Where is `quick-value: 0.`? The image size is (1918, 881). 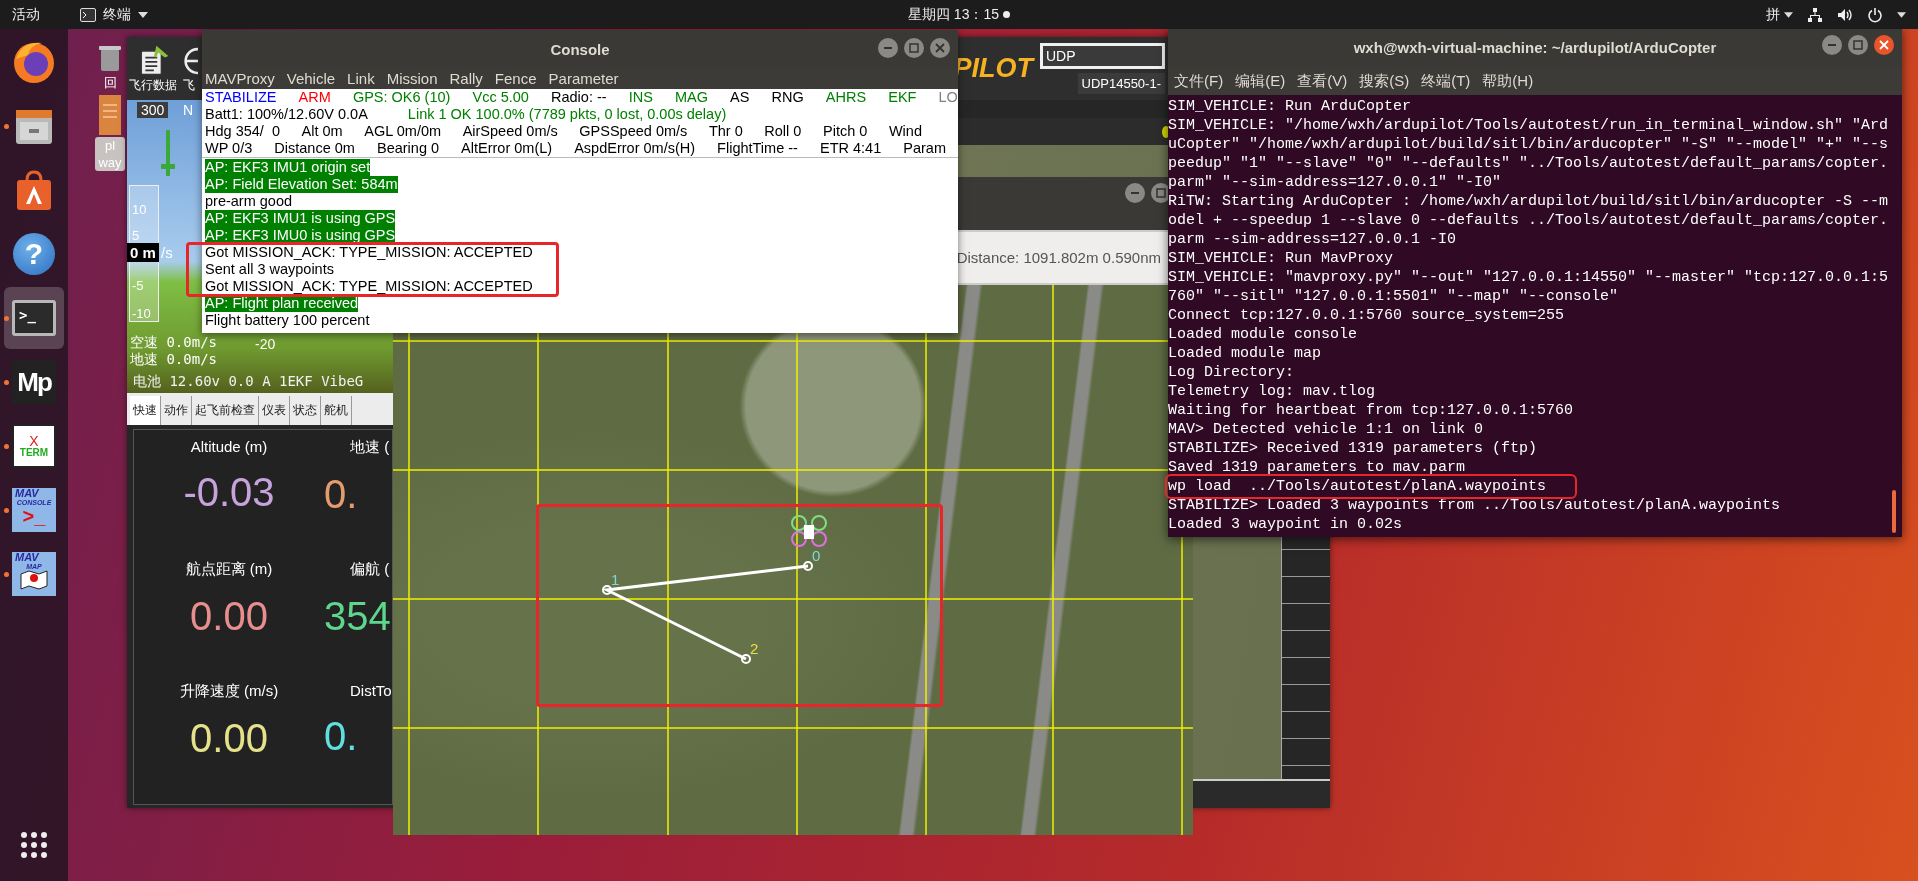 quick-value: 0. is located at coordinates (341, 736).